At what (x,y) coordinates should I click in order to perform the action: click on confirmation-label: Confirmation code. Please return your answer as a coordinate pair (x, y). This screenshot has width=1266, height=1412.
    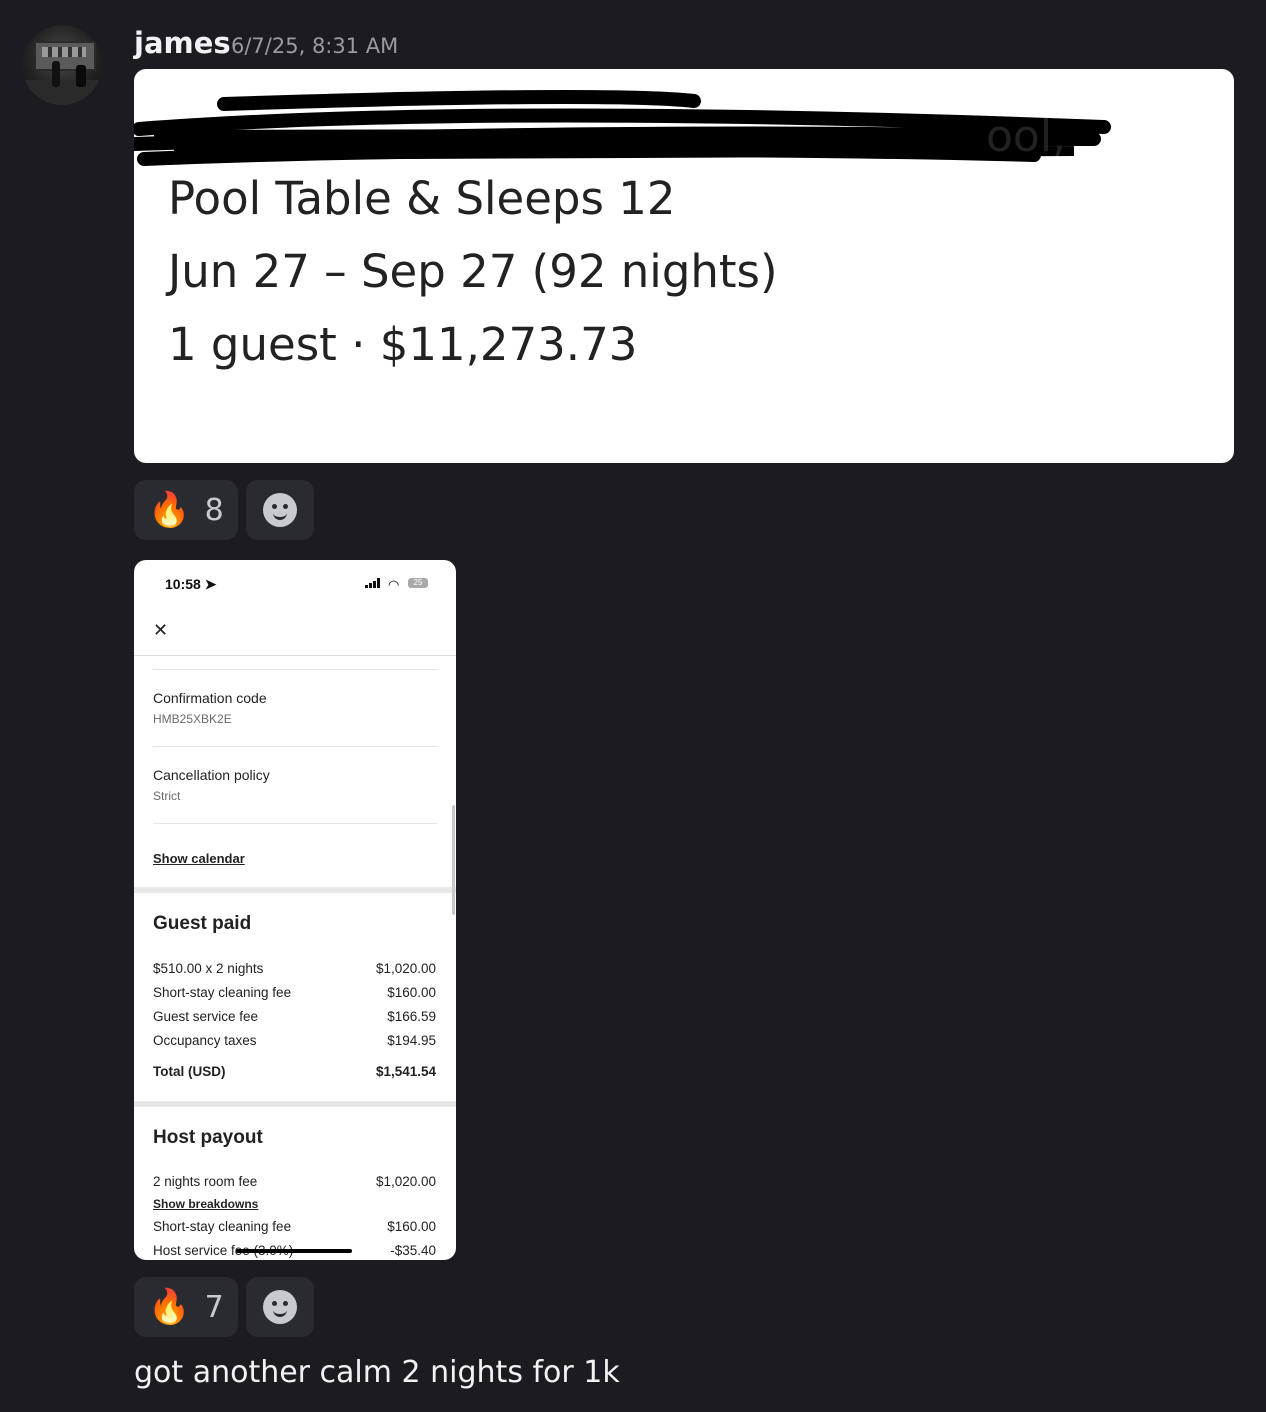
    Looking at the image, I should click on (210, 698).